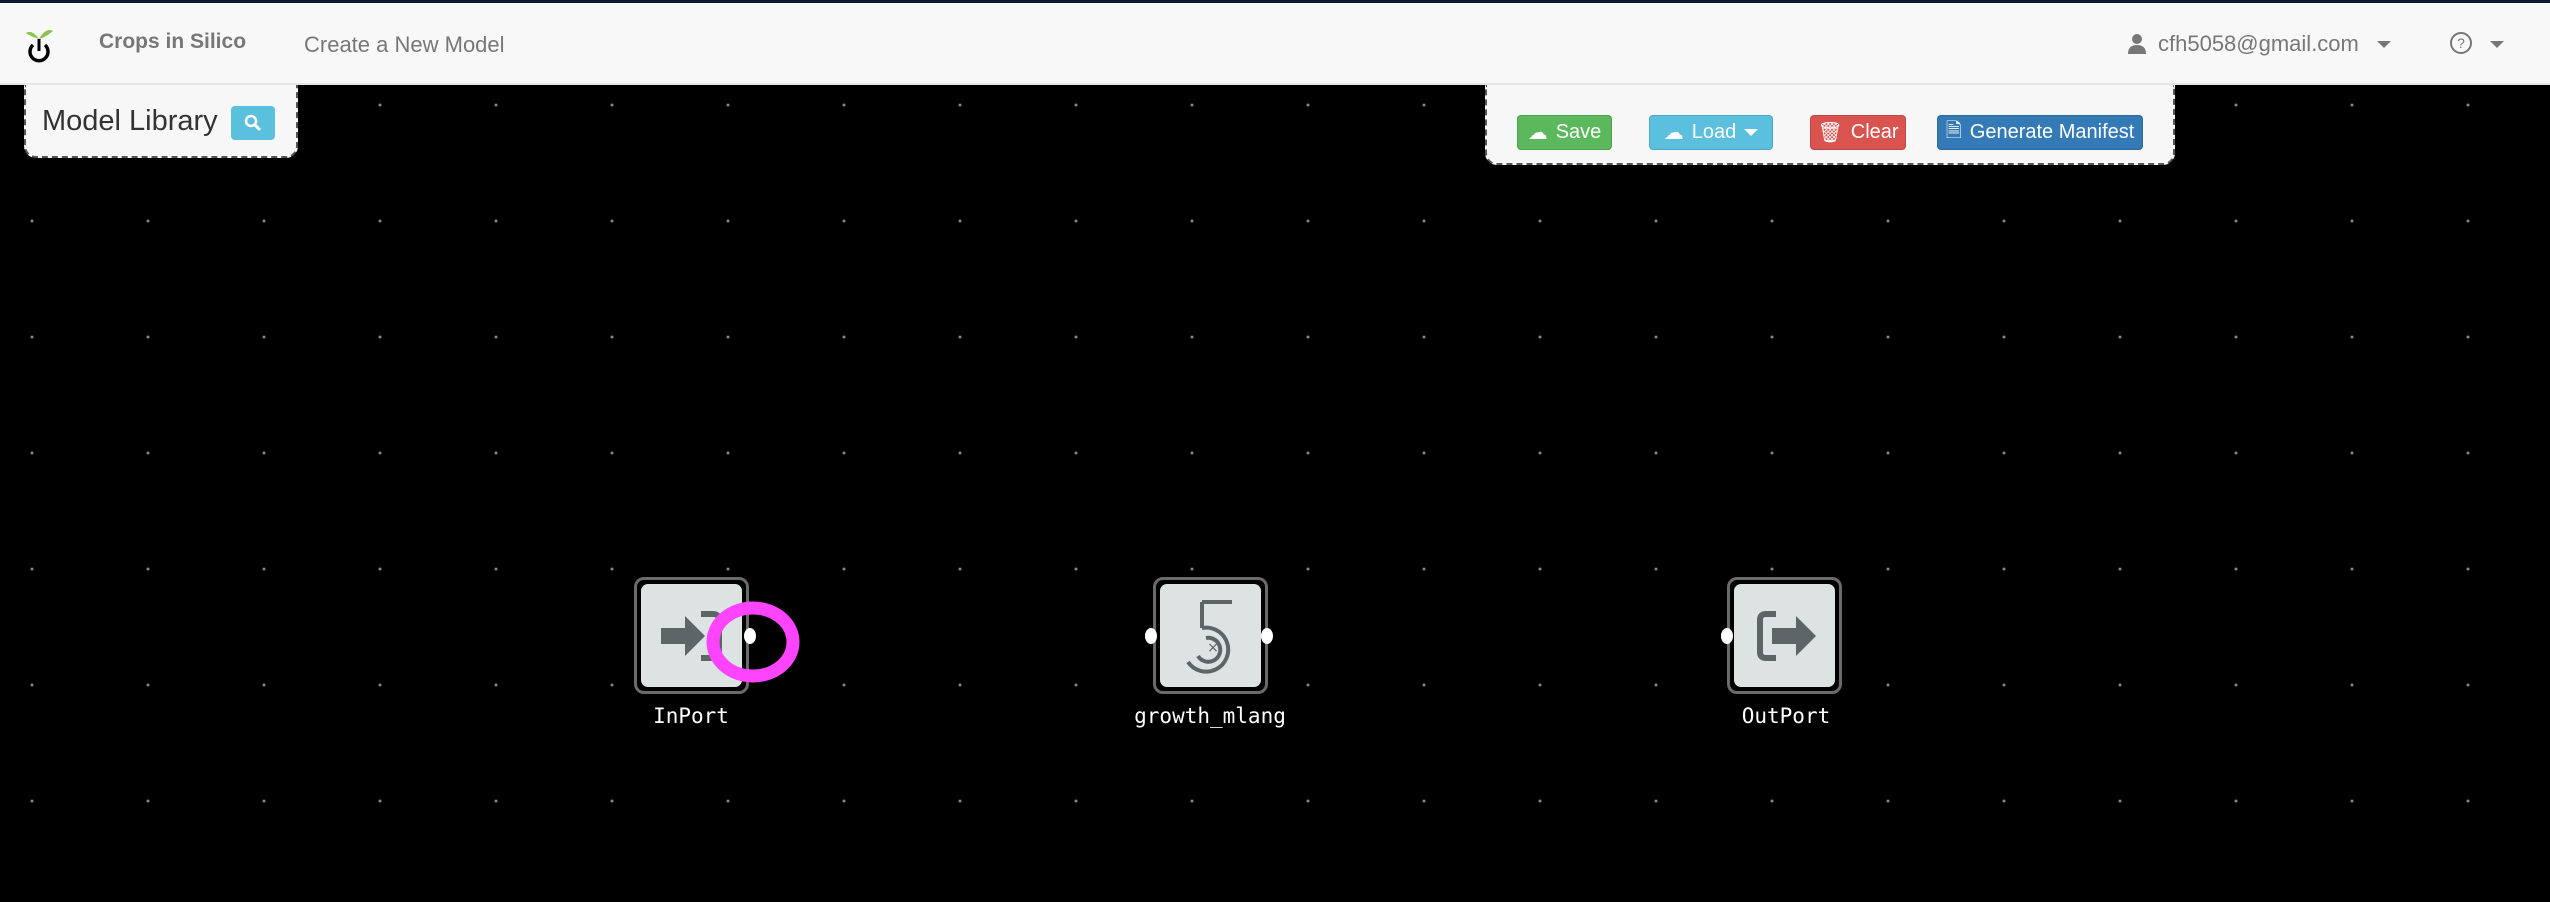 This screenshot has width=2550, height=902. Describe the element at coordinates (753, 642) in the screenshot. I see `click-highlight-ring` at that location.